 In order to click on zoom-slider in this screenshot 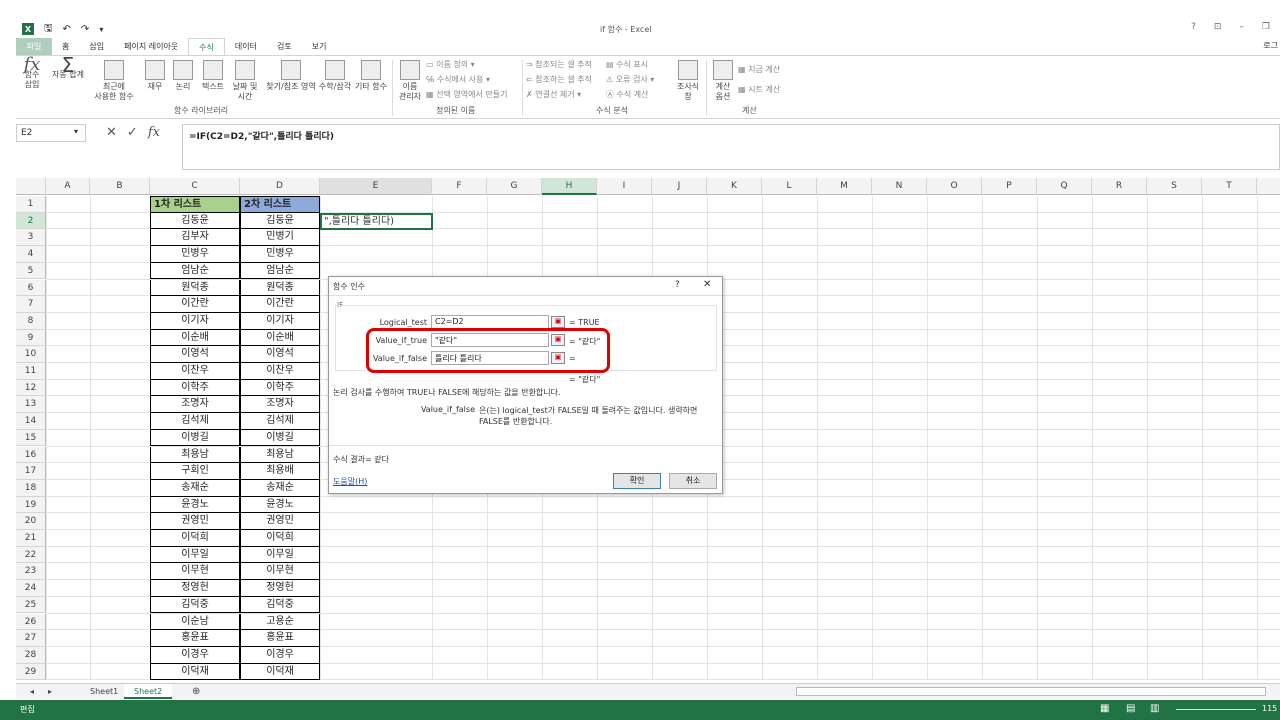, I will do `click(1216, 709)`.